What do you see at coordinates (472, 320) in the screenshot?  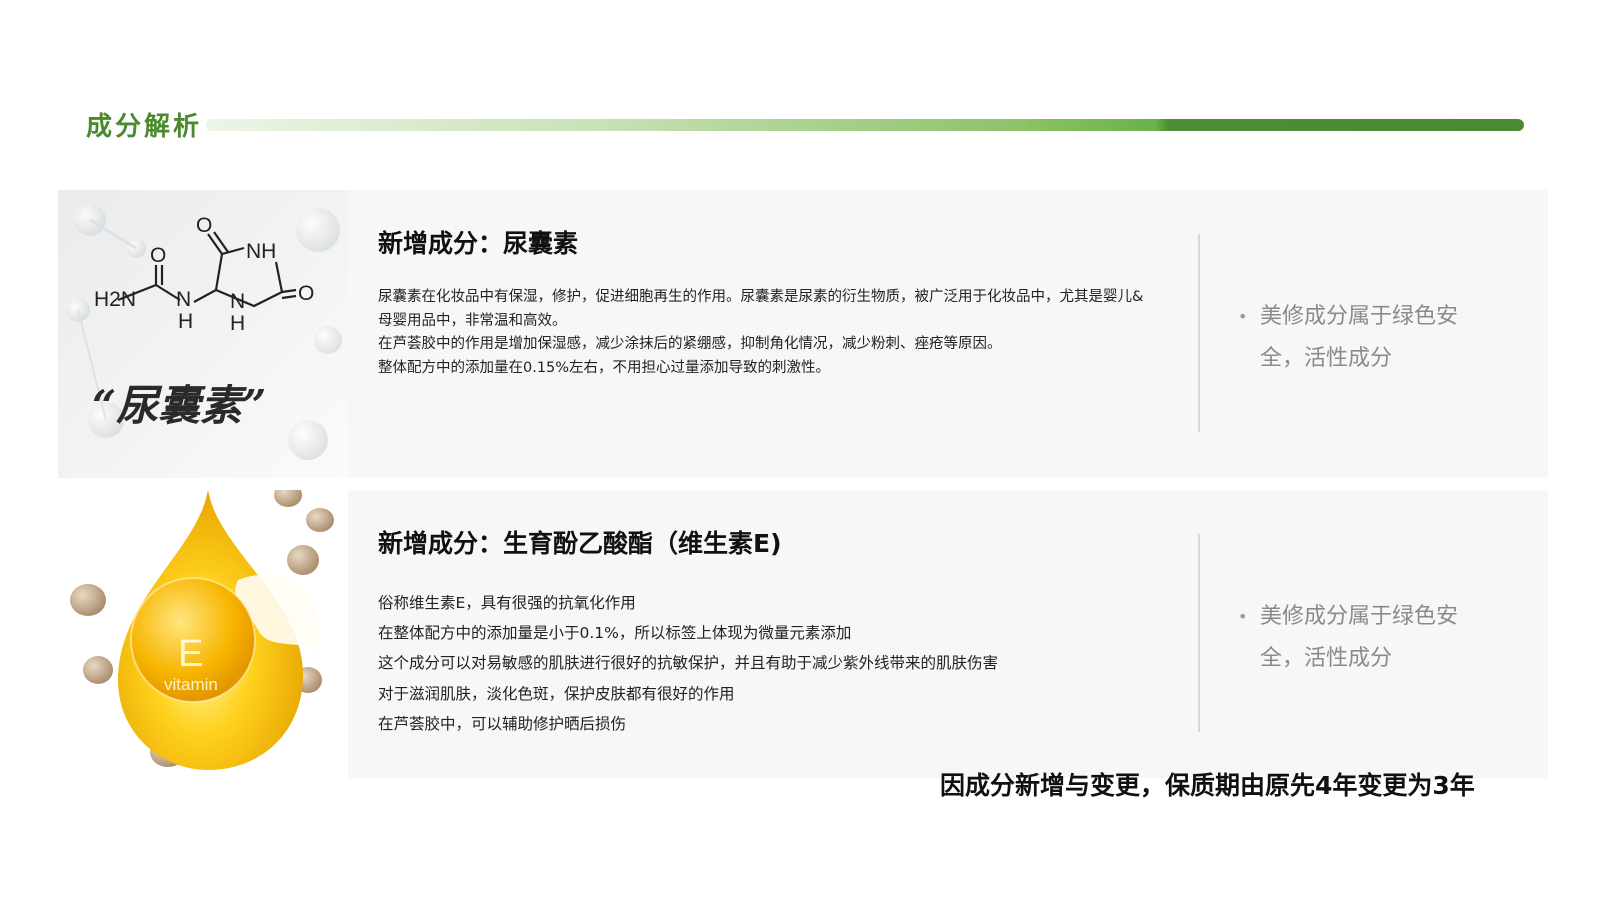 I see `description-line: 母婴用品中，非常温和高效。` at bounding box center [472, 320].